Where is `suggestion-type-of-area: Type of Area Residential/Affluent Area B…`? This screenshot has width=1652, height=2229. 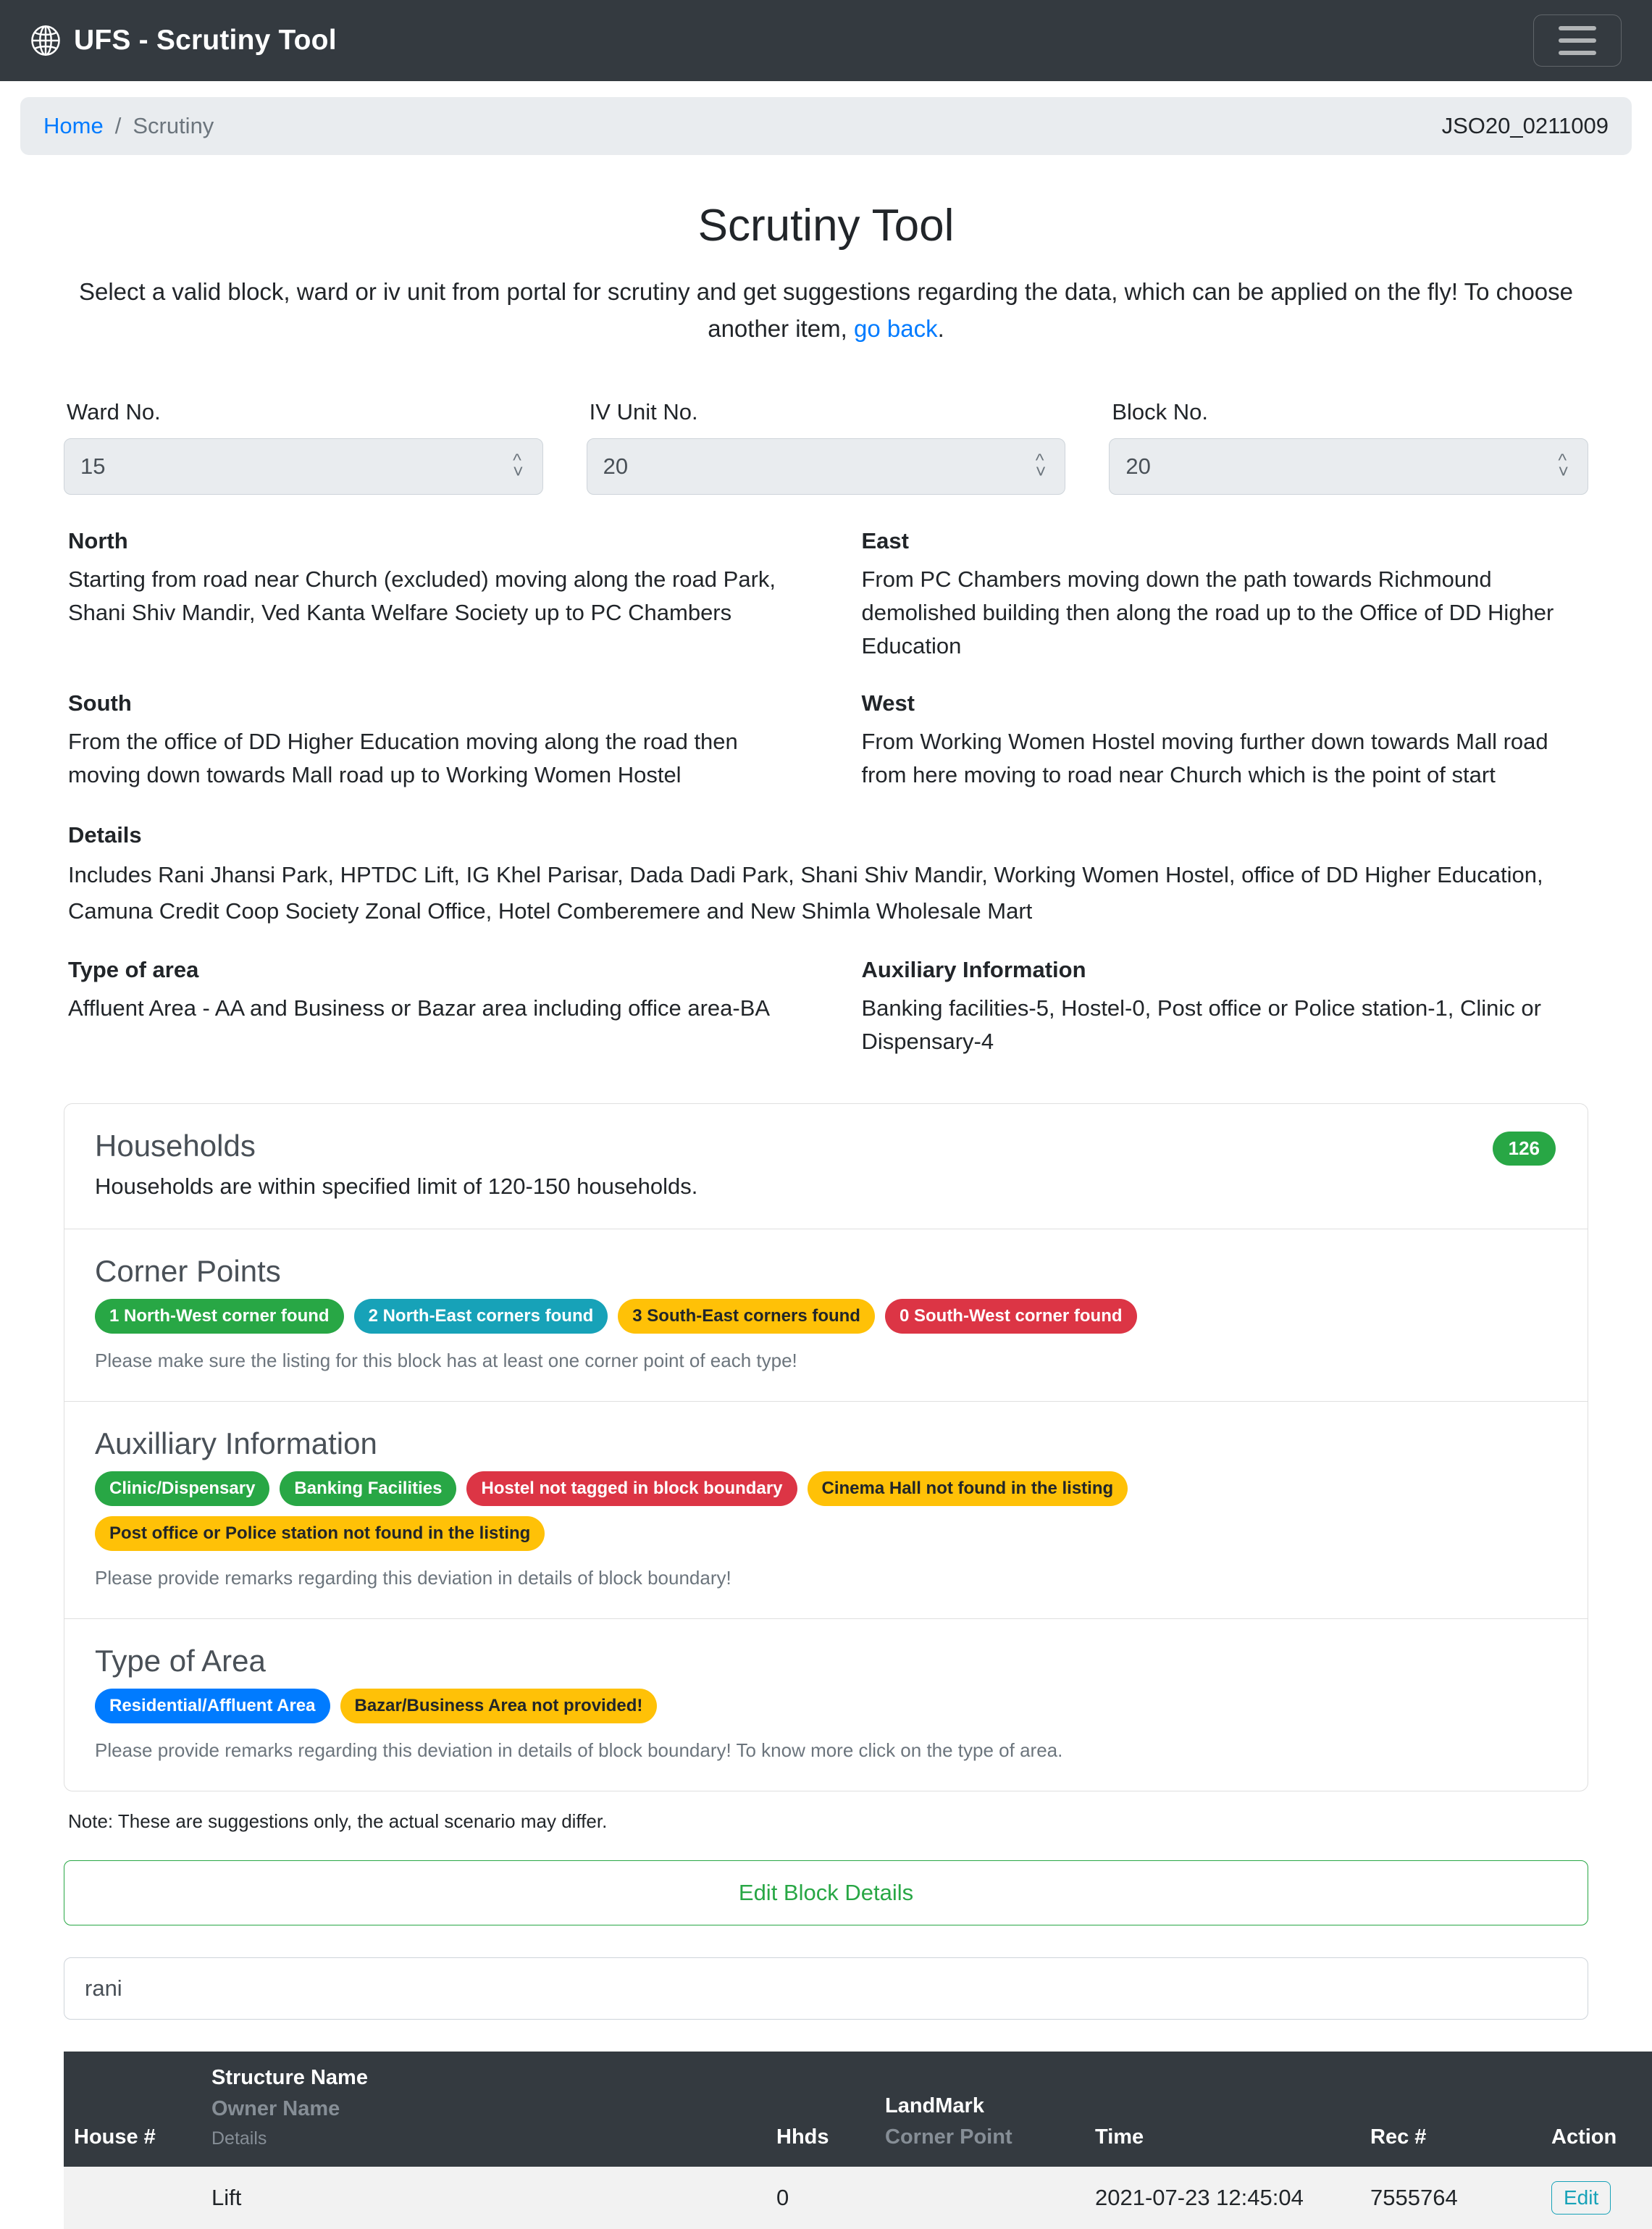
suggestion-type-of-area: Type of Area Residential/Affluent Area B… is located at coordinates (826, 1705).